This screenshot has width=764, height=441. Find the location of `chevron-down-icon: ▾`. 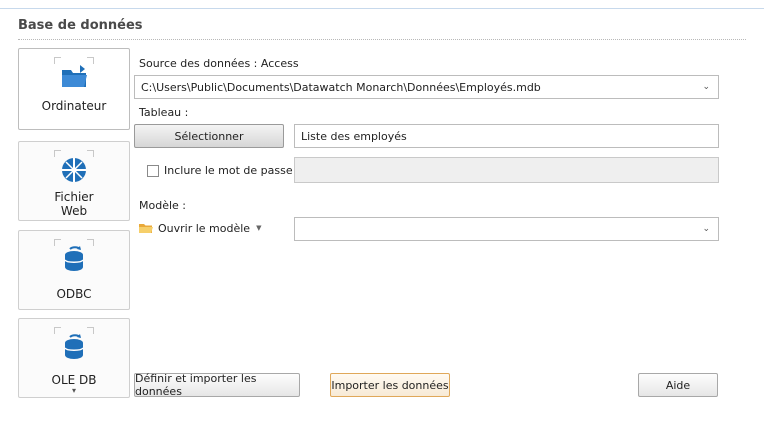

chevron-down-icon: ▾ is located at coordinates (74, 391).